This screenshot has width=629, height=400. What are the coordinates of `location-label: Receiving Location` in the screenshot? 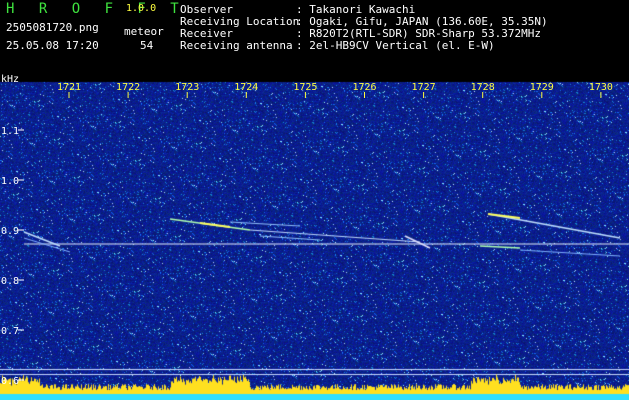 It's located at (240, 21).